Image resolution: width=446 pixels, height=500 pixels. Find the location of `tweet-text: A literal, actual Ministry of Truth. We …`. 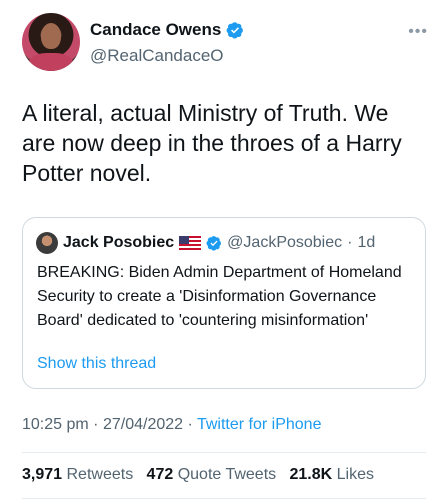

tweet-text: A literal, actual Ministry of Truth. We … is located at coordinates (212, 143).